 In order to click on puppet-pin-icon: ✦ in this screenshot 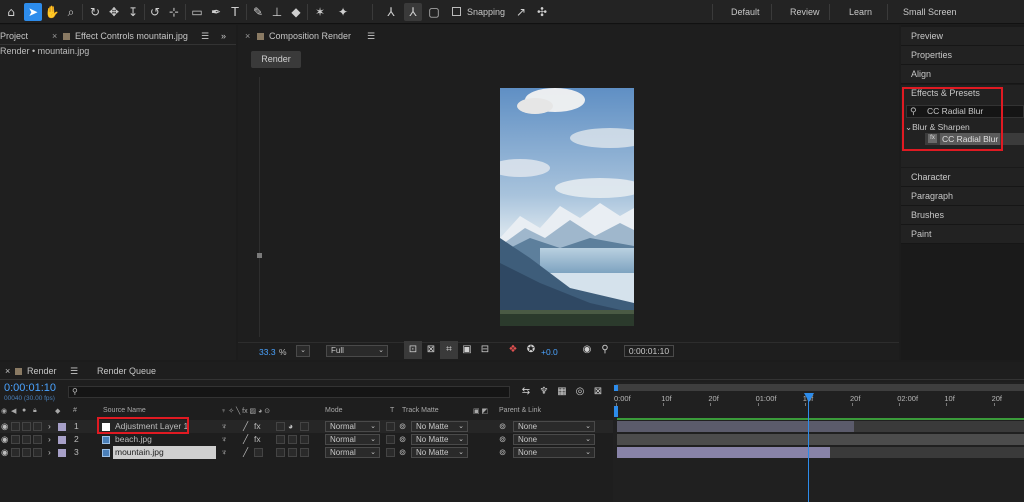, I will do `click(343, 12)`.